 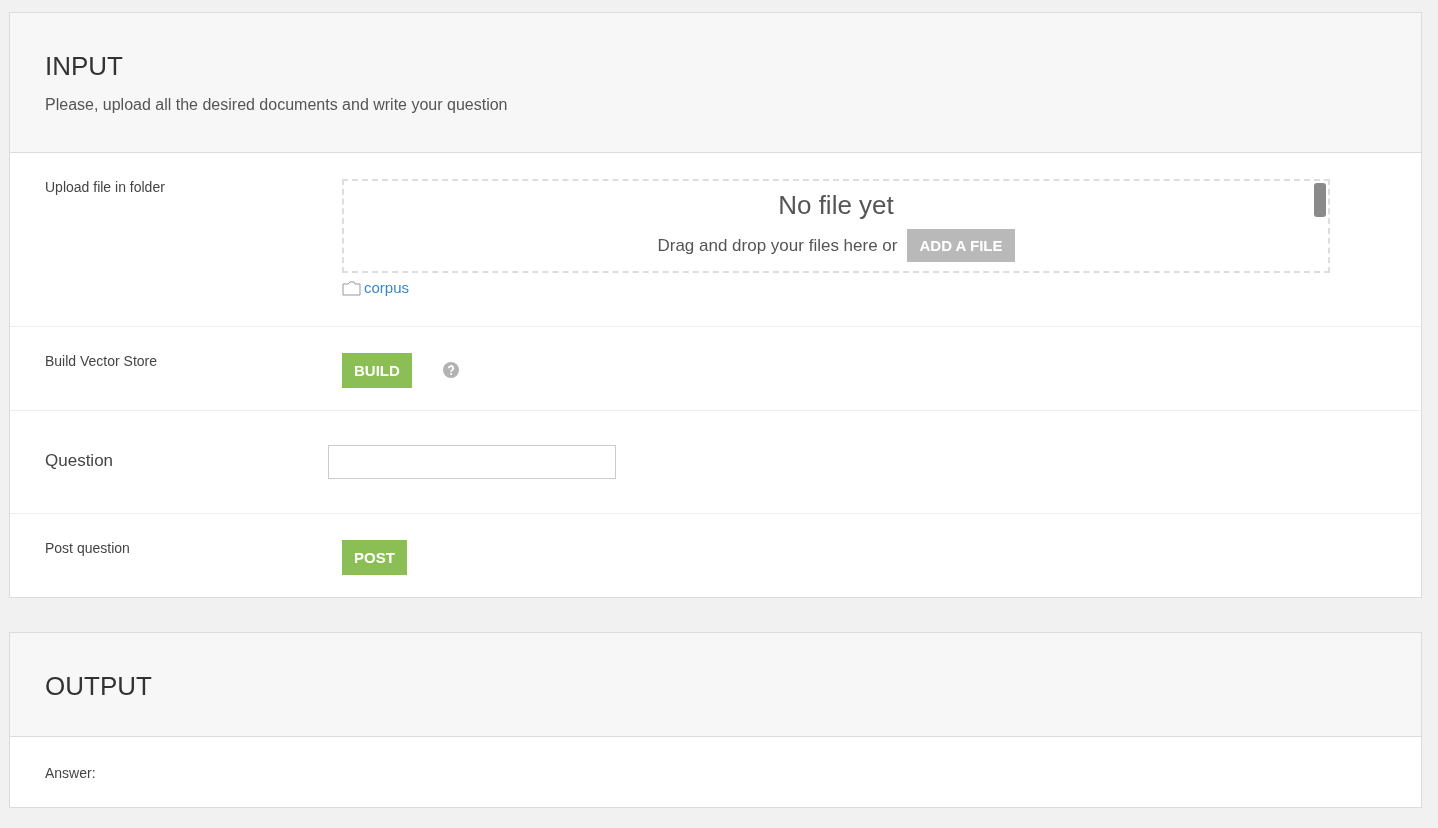 I want to click on drop-zone: No file yet Drag and drop your files here or ADD A FILE, so click(x=836, y=226).